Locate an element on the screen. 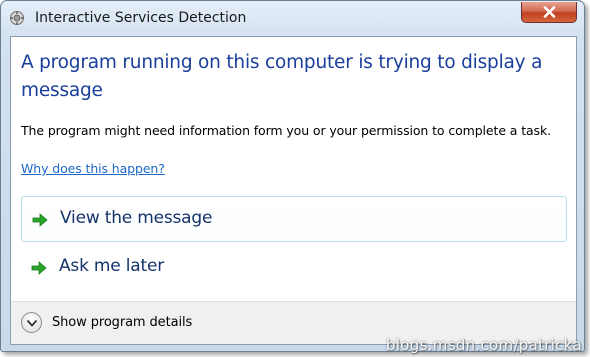 This screenshot has width=590, height=357. ask-me-later-command: Ask me later is located at coordinates (294, 268).